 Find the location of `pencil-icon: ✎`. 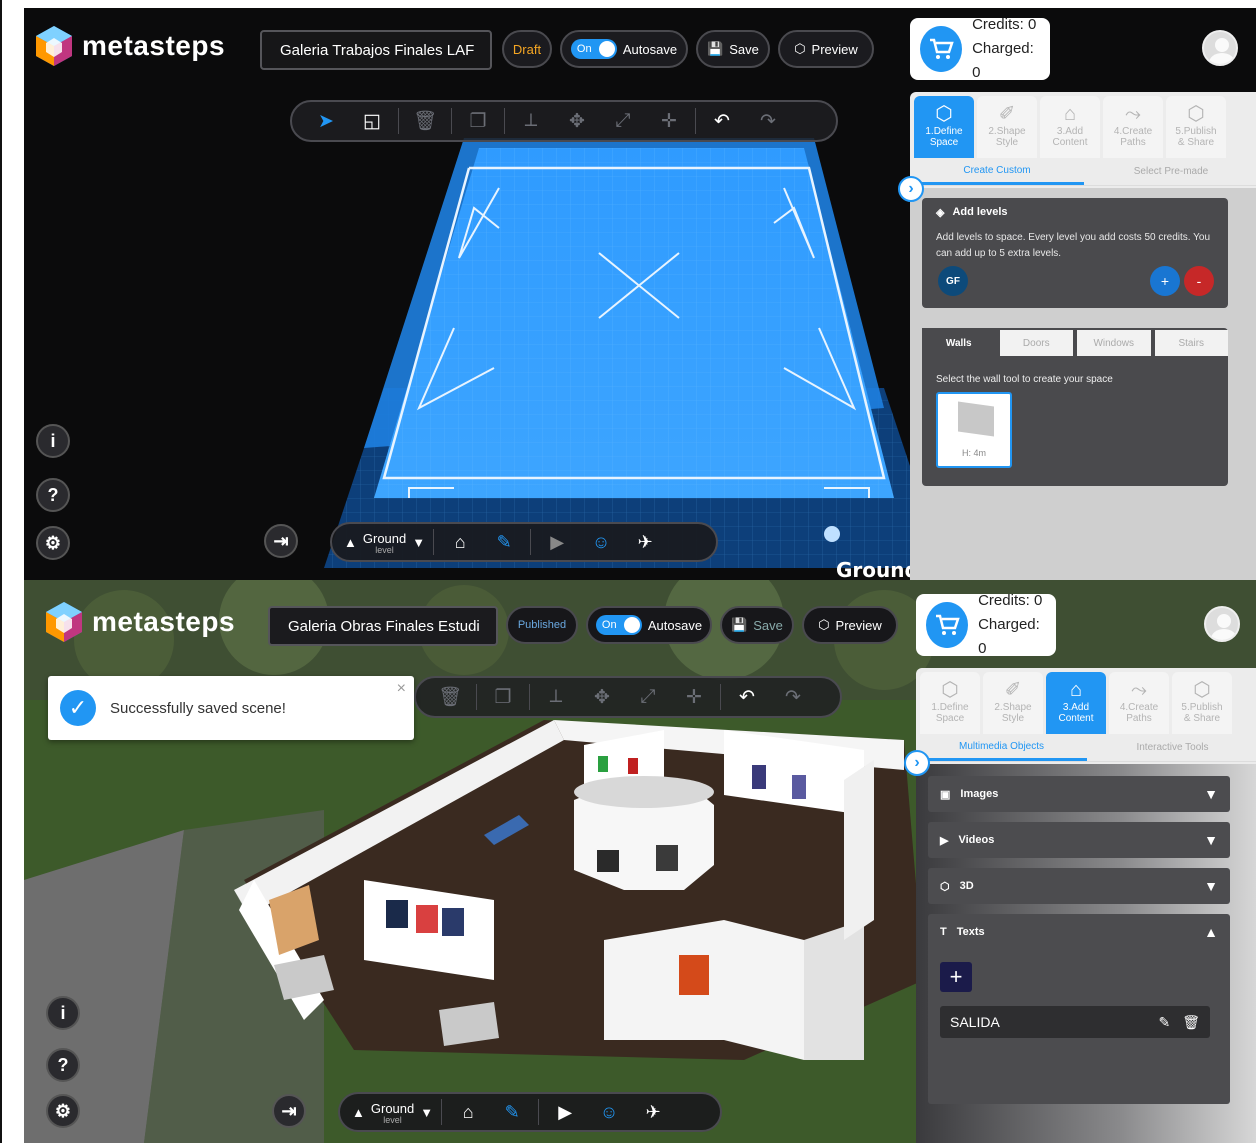

pencil-icon: ✎ is located at coordinates (1164, 1022).